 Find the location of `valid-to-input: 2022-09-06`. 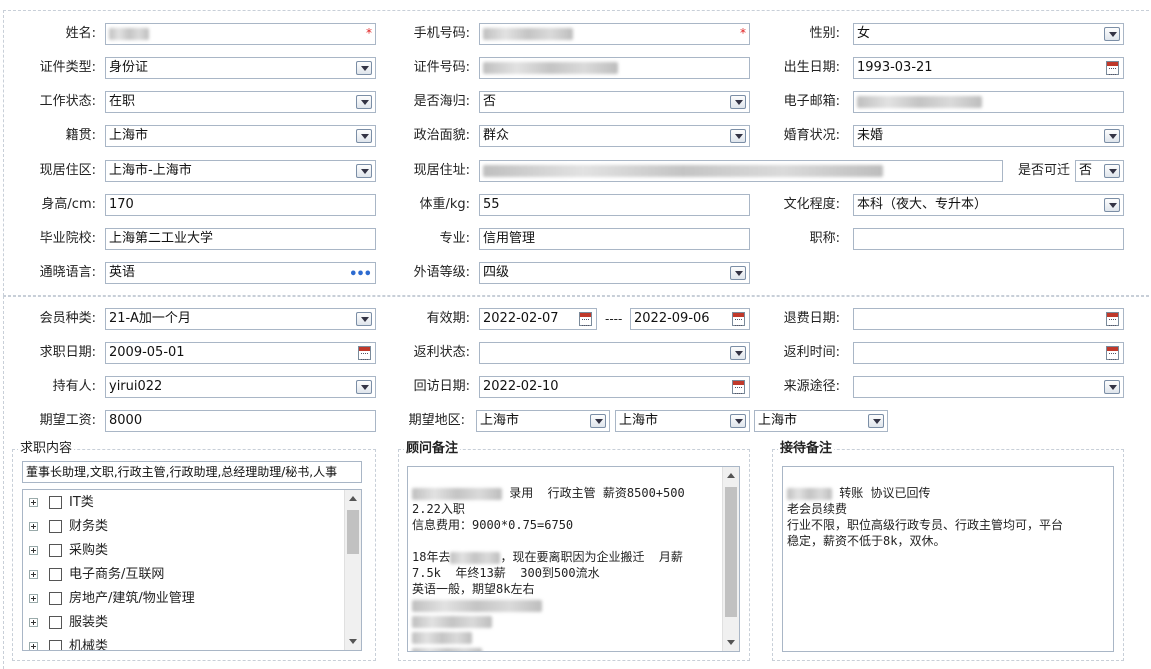

valid-to-input: 2022-09-06 is located at coordinates (690, 319).